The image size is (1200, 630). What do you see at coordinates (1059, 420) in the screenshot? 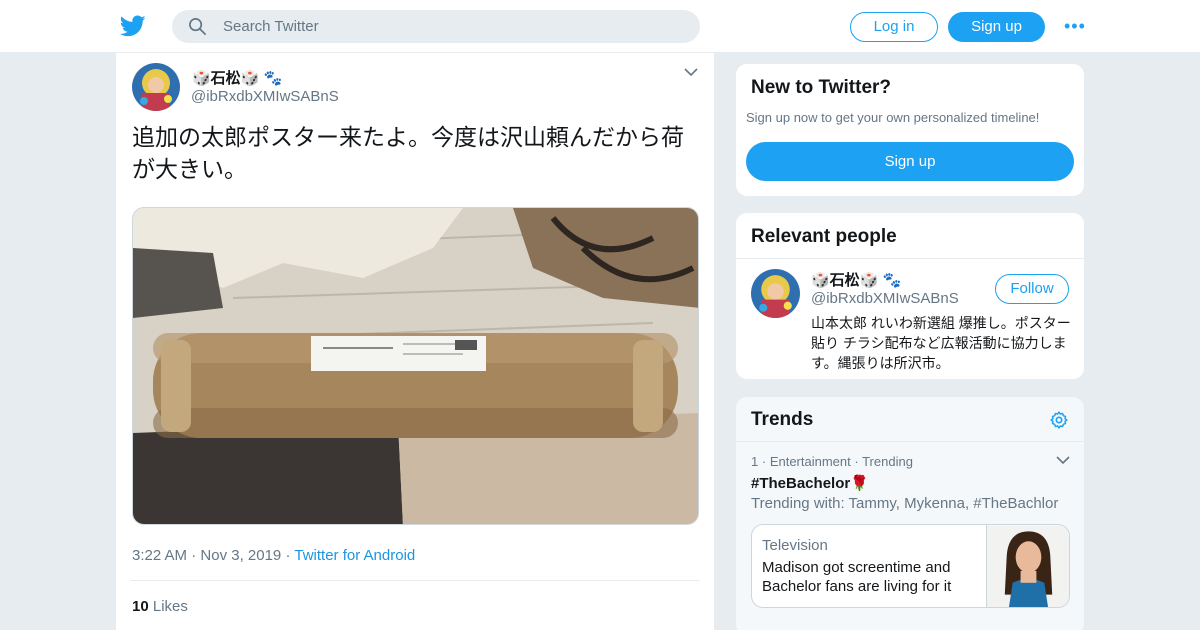
I see `gear-icon` at bounding box center [1059, 420].